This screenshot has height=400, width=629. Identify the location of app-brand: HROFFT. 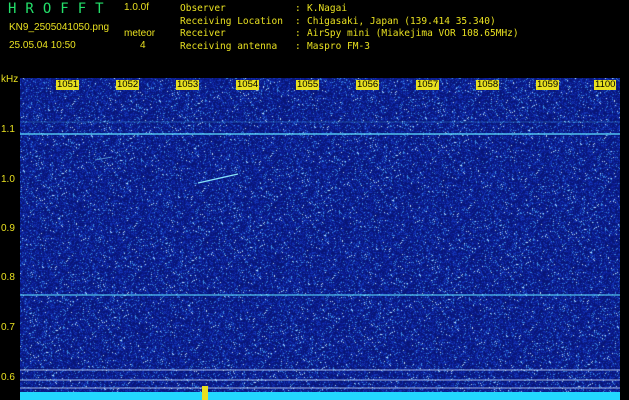
(60, 9).